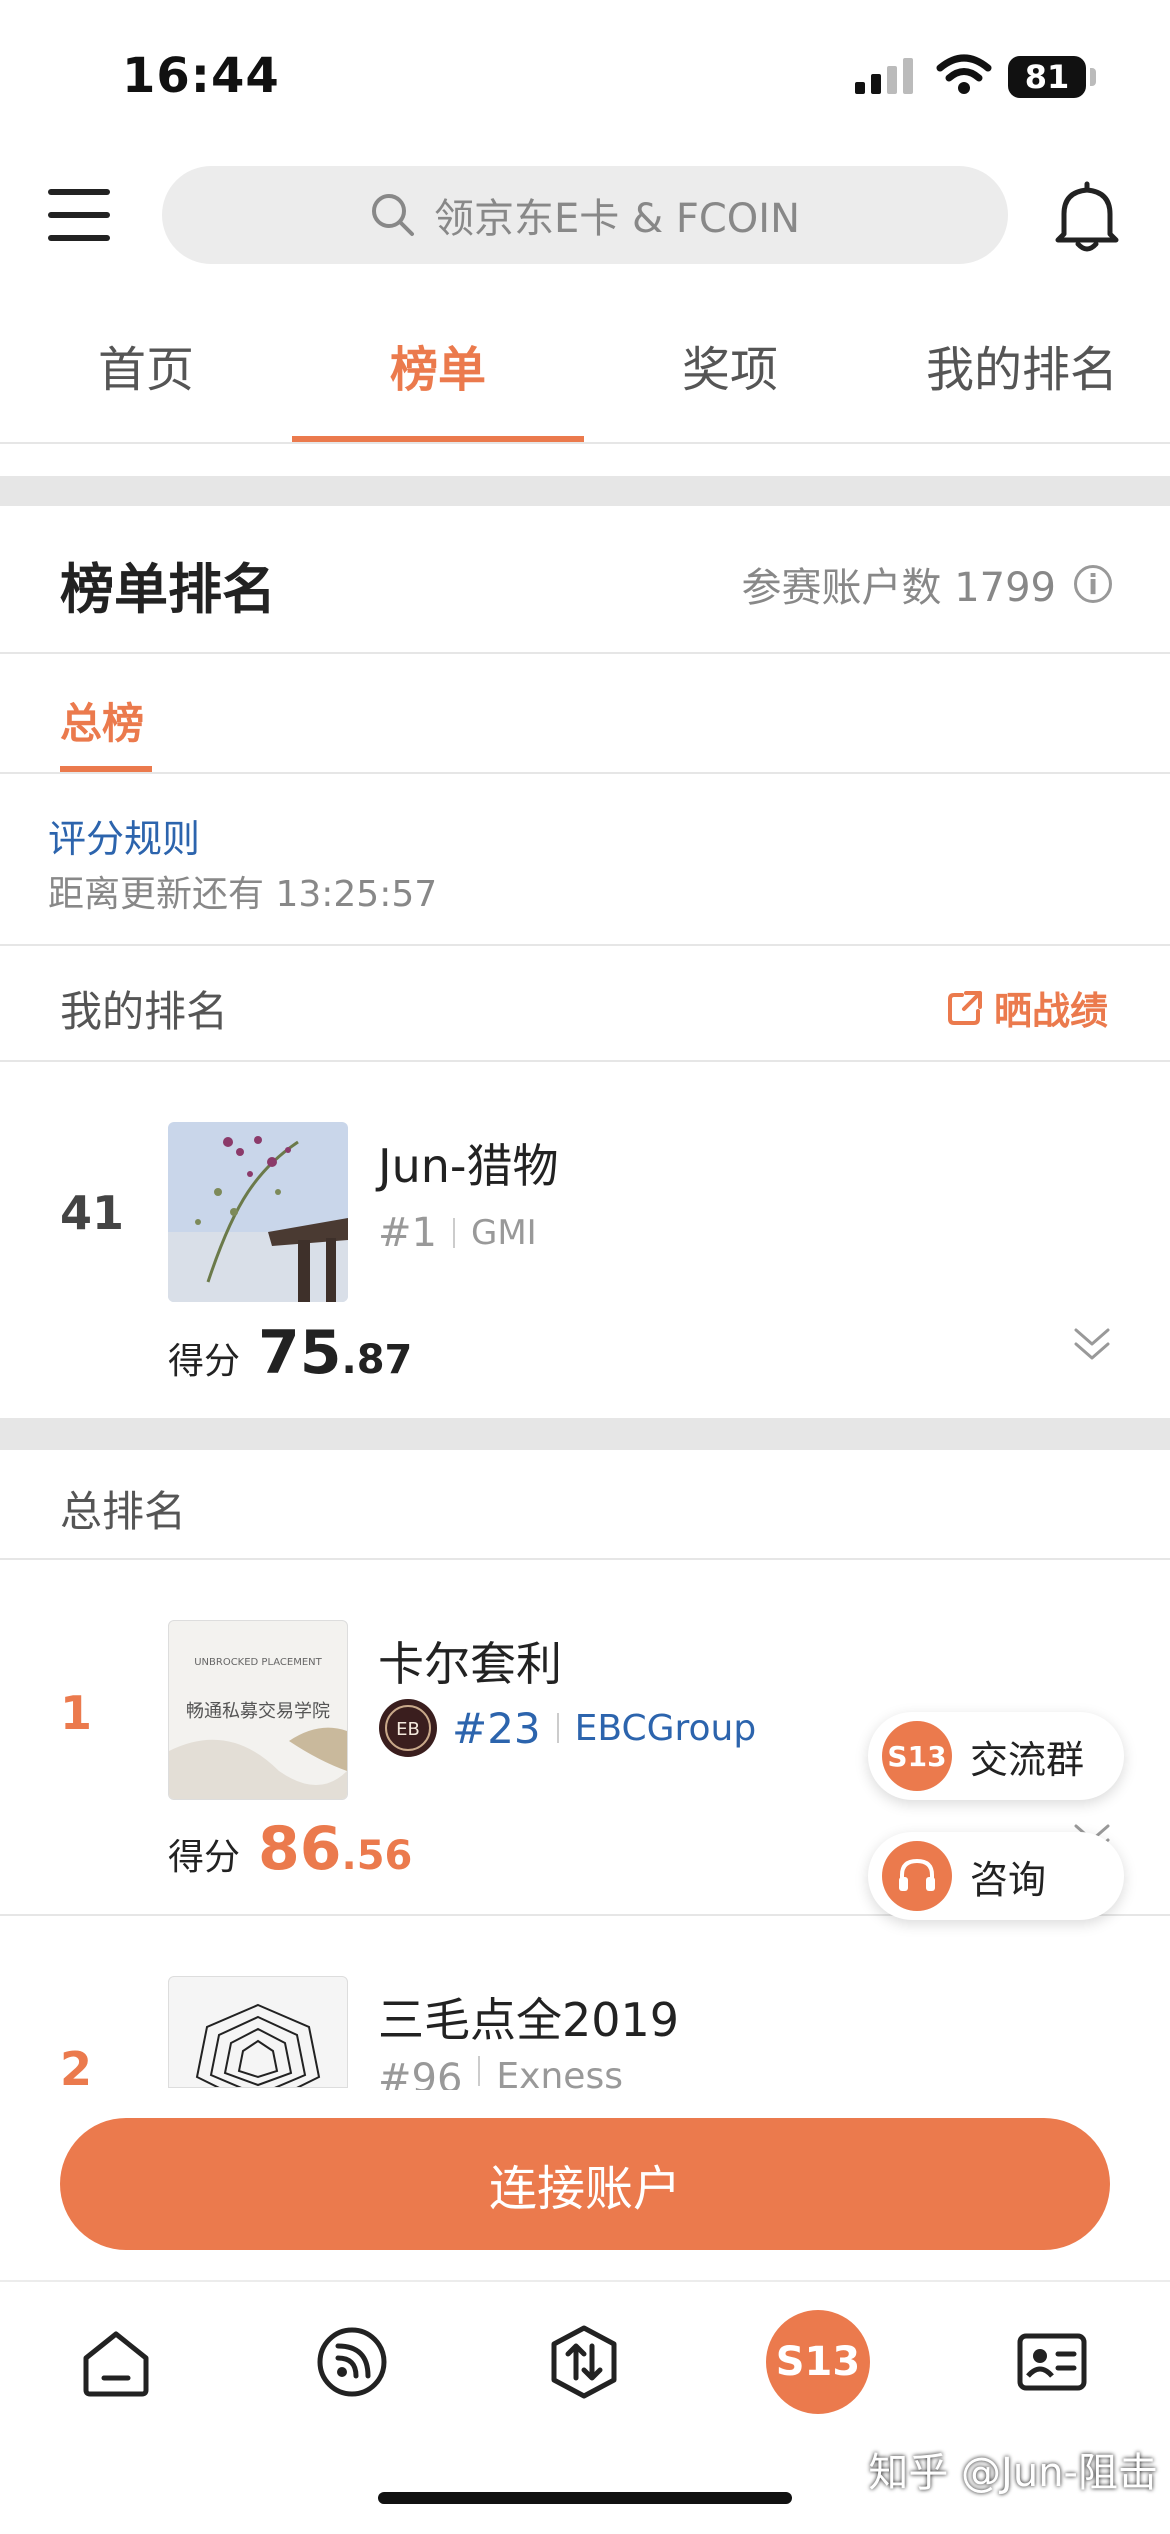  I want to click on account-name: 三毛点全2019, so click(529, 2020).